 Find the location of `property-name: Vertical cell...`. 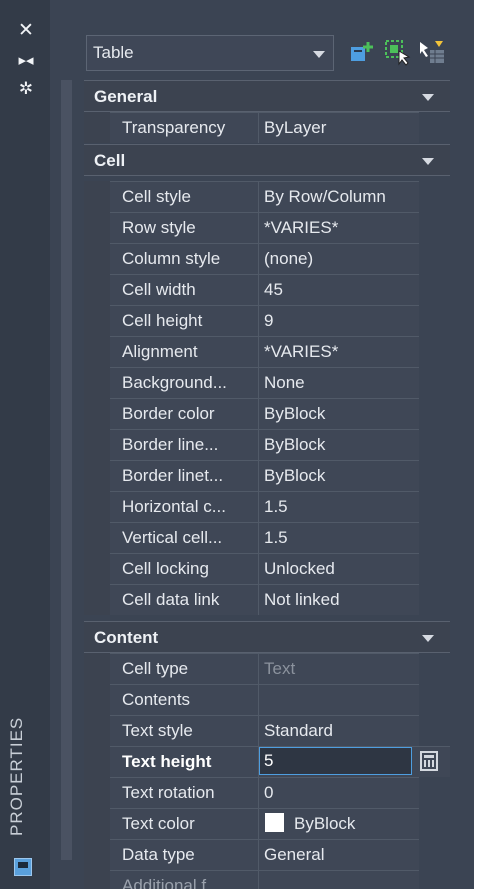

property-name: Vertical cell... is located at coordinates (184, 537).